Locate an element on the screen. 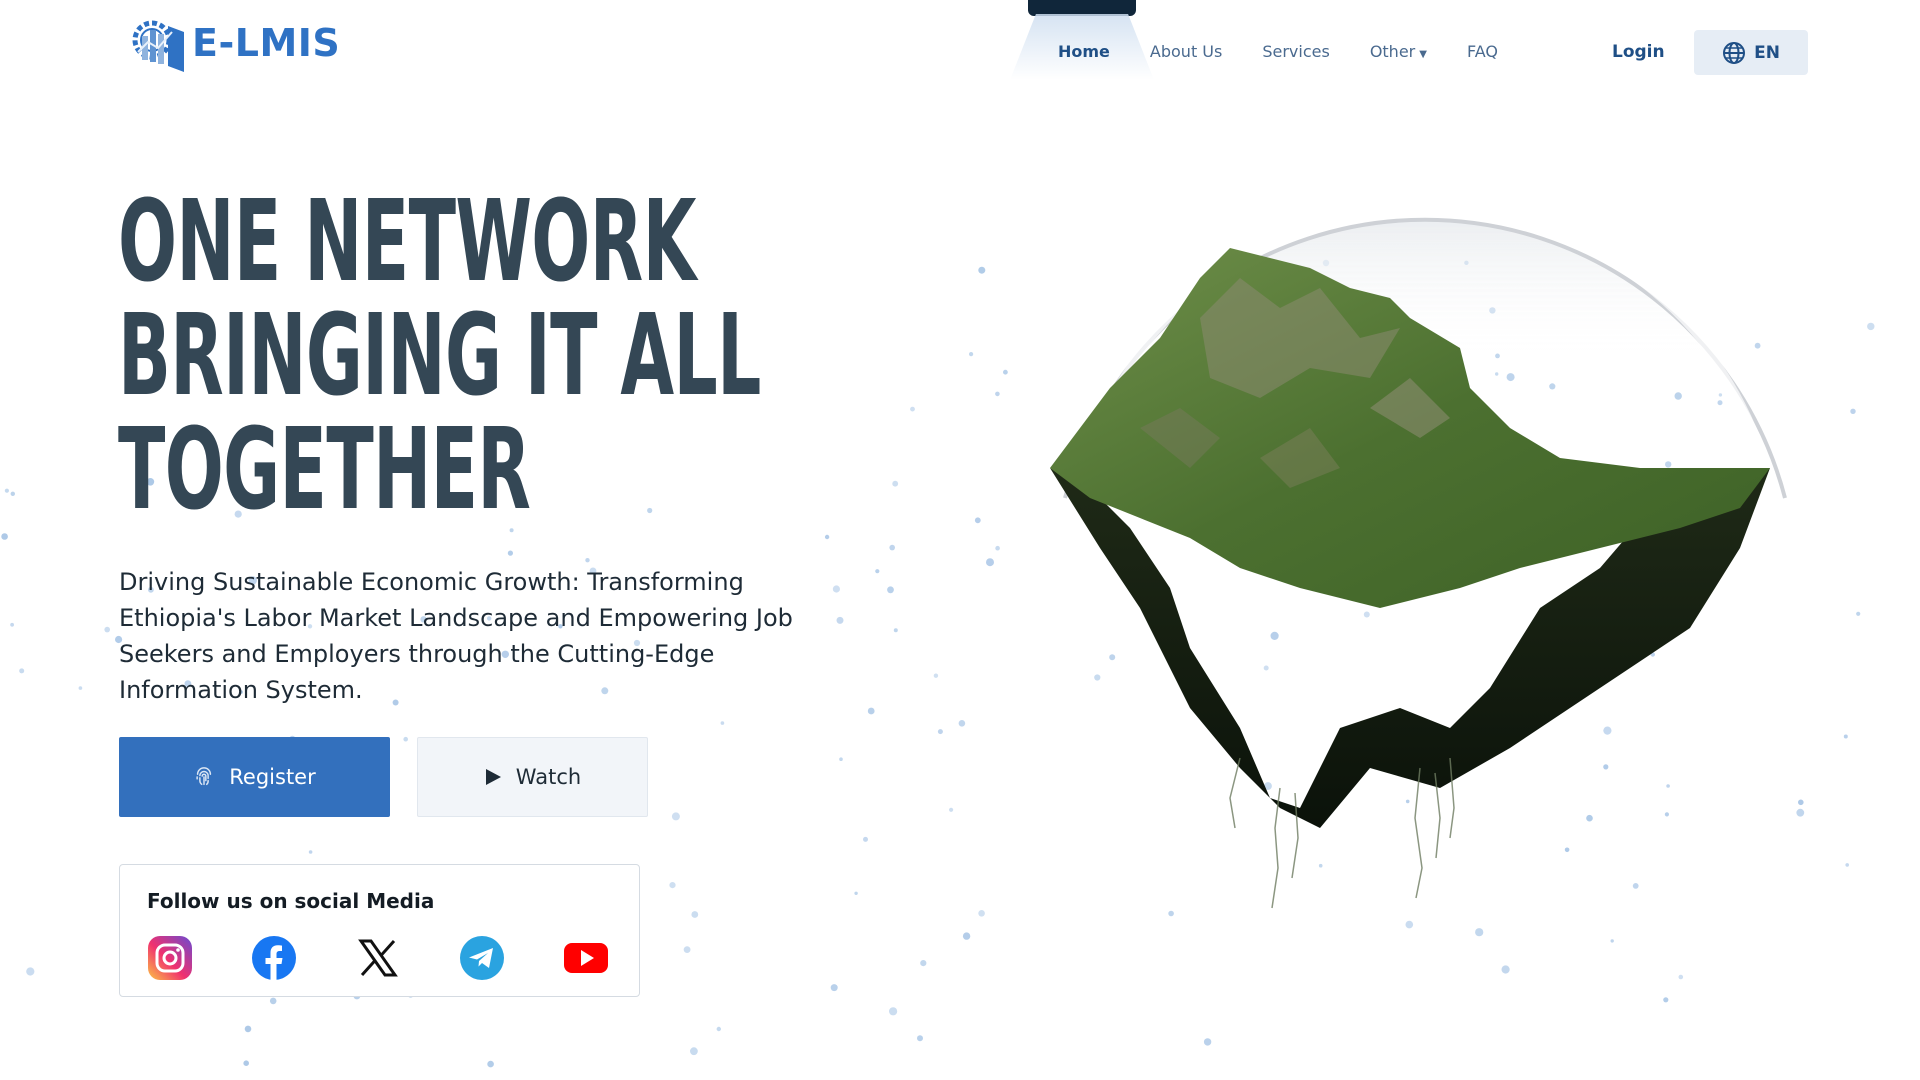  headline-line: ONE NETWORK is located at coordinates (407, 242).